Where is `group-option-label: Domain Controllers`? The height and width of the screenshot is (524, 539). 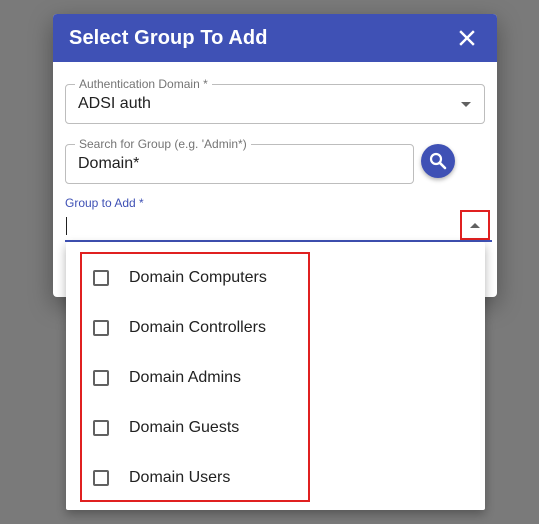 group-option-label: Domain Controllers is located at coordinates (197, 327).